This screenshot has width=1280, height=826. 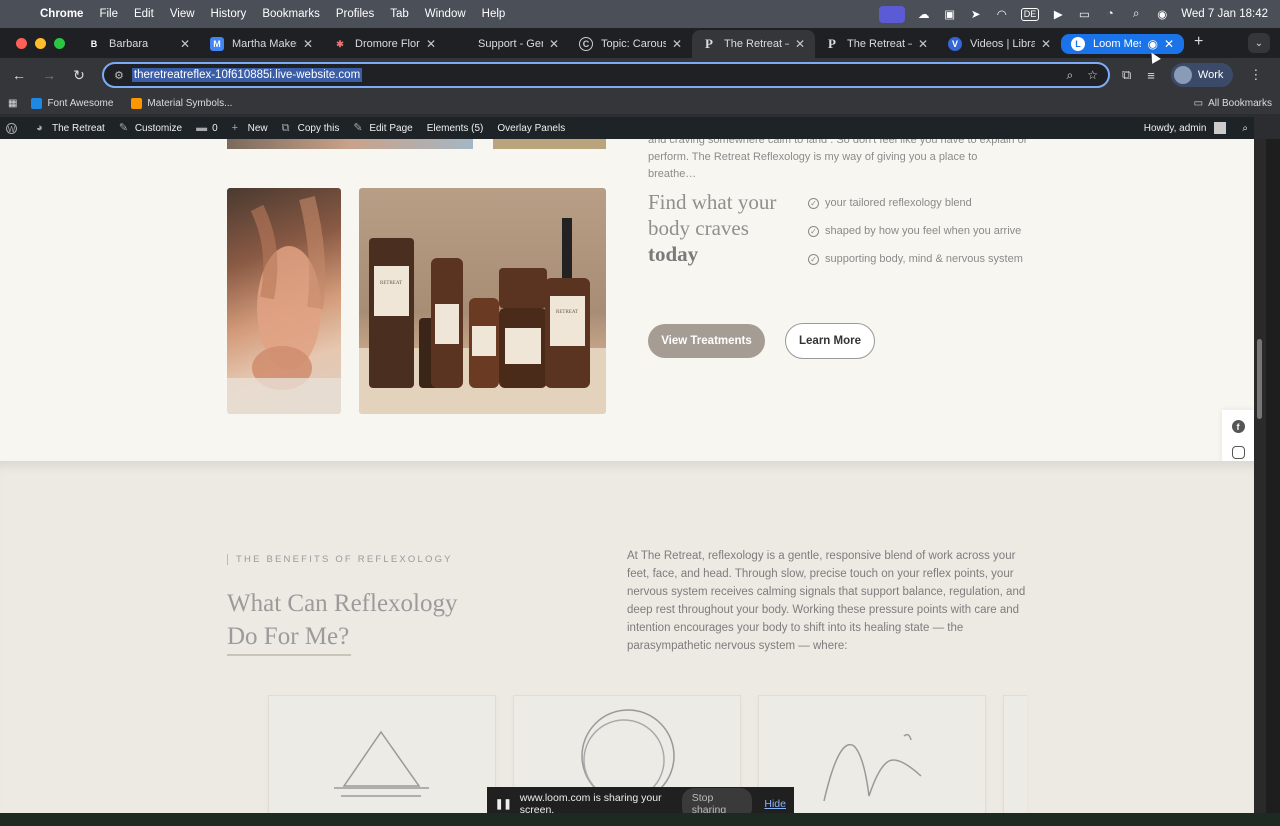 What do you see at coordinates (40, 43) in the screenshot?
I see `minimize-window-button` at bounding box center [40, 43].